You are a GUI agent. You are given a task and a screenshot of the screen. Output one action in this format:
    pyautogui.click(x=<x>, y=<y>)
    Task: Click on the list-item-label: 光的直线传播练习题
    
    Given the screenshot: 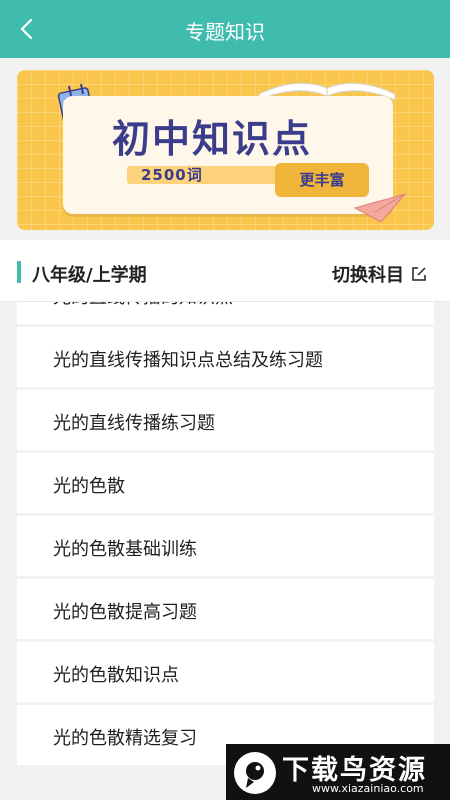 What is the action you would take?
    pyautogui.click(x=134, y=423)
    